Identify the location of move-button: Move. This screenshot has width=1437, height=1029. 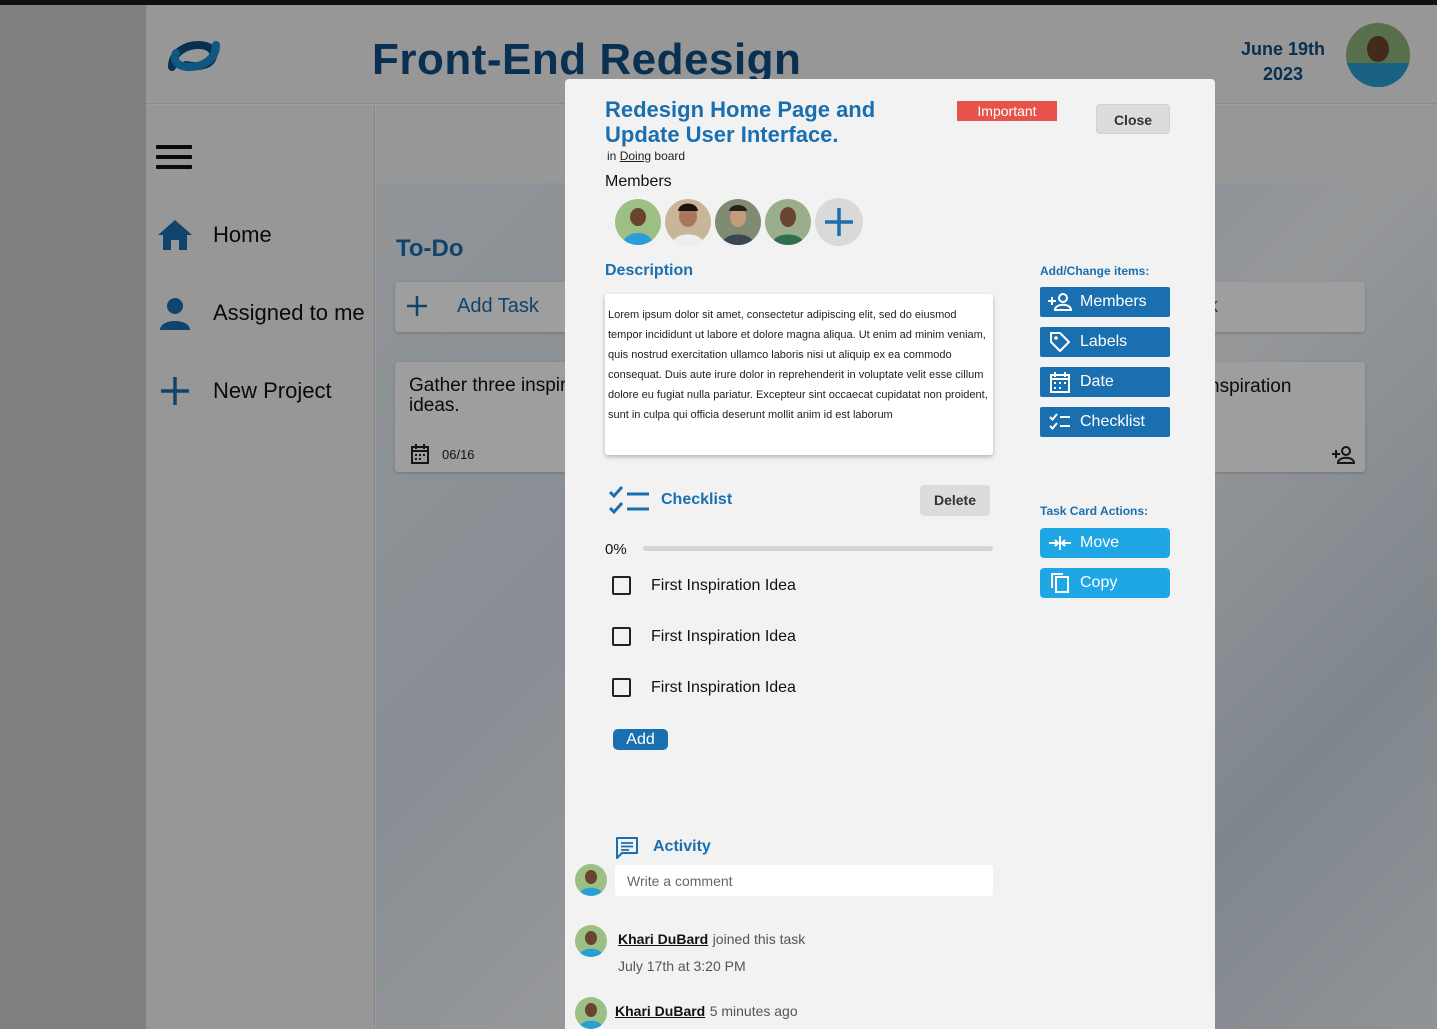
(1105, 543).